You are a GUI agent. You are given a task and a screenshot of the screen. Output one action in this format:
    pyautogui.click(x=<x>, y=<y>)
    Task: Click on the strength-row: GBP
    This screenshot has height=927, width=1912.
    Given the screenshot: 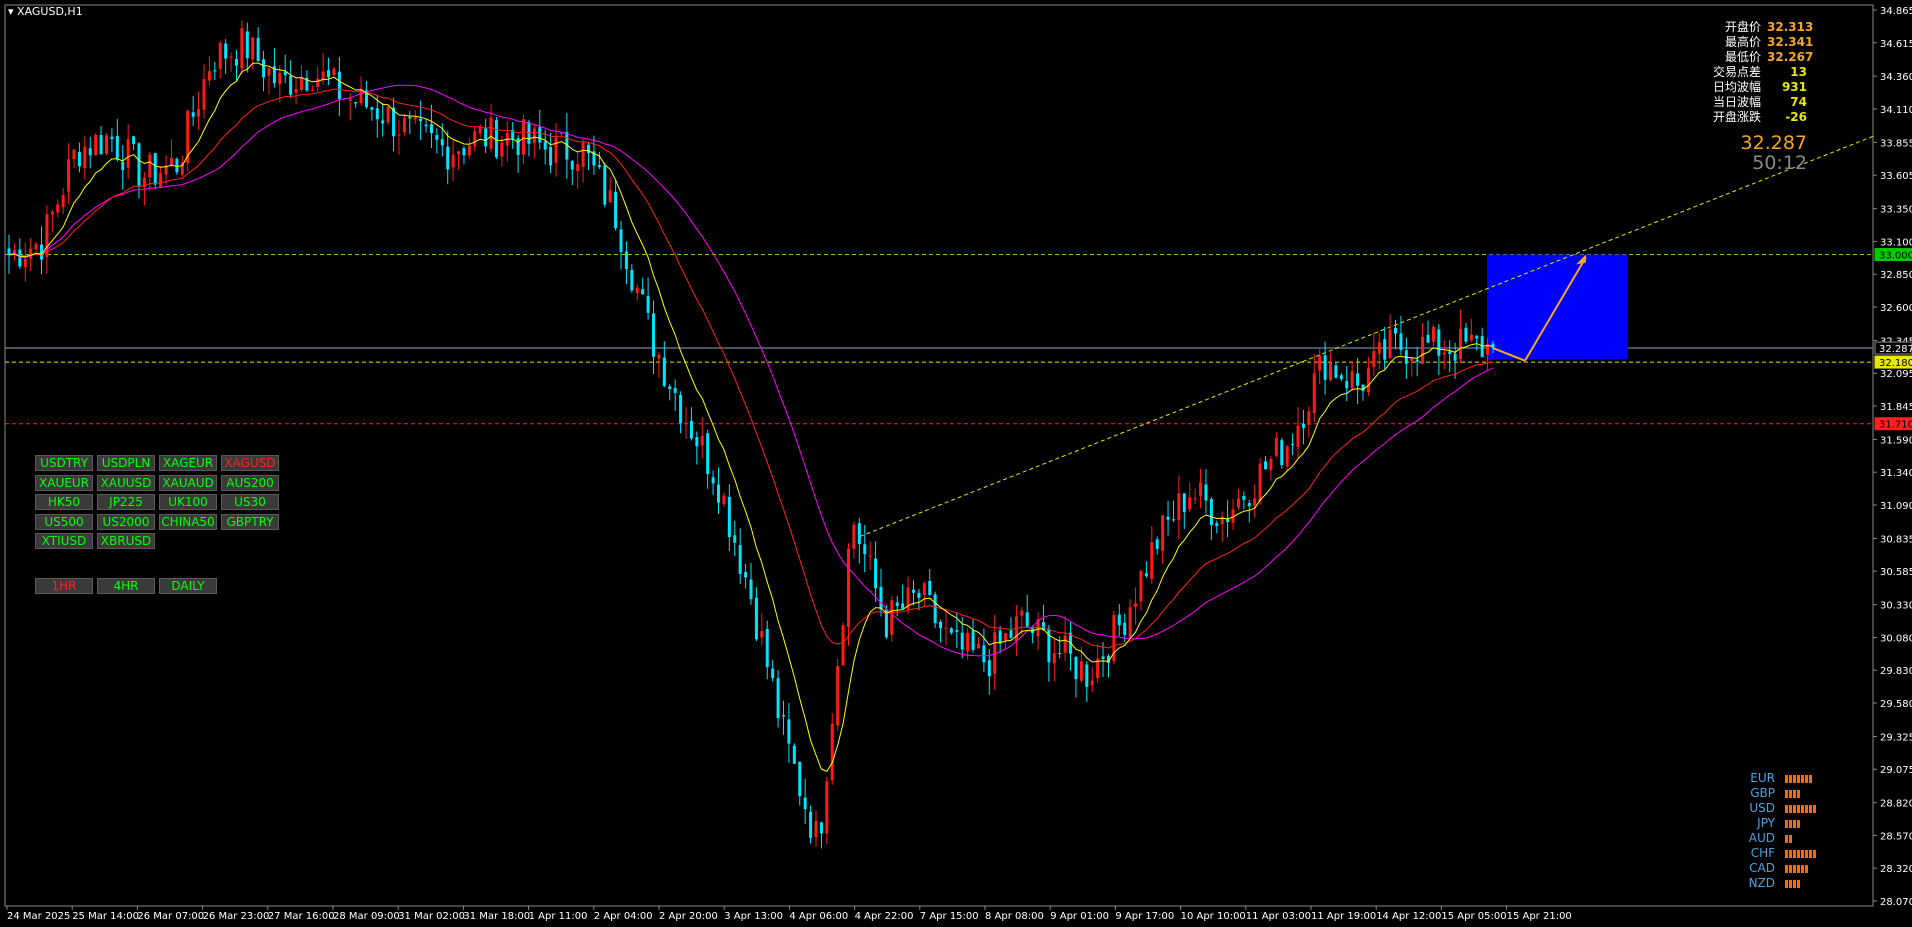 What is the action you would take?
    pyautogui.click(x=1780, y=793)
    